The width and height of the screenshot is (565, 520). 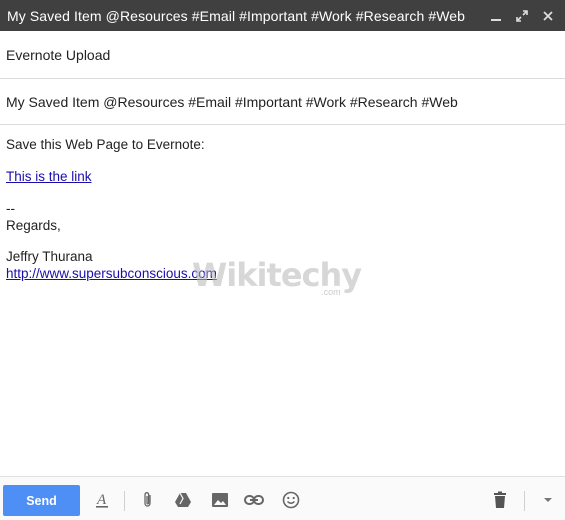 What do you see at coordinates (111, 273) in the screenshot?
I see `sender-url-link: http://www.supersubconscious.com` at bounding box center [111, 273].